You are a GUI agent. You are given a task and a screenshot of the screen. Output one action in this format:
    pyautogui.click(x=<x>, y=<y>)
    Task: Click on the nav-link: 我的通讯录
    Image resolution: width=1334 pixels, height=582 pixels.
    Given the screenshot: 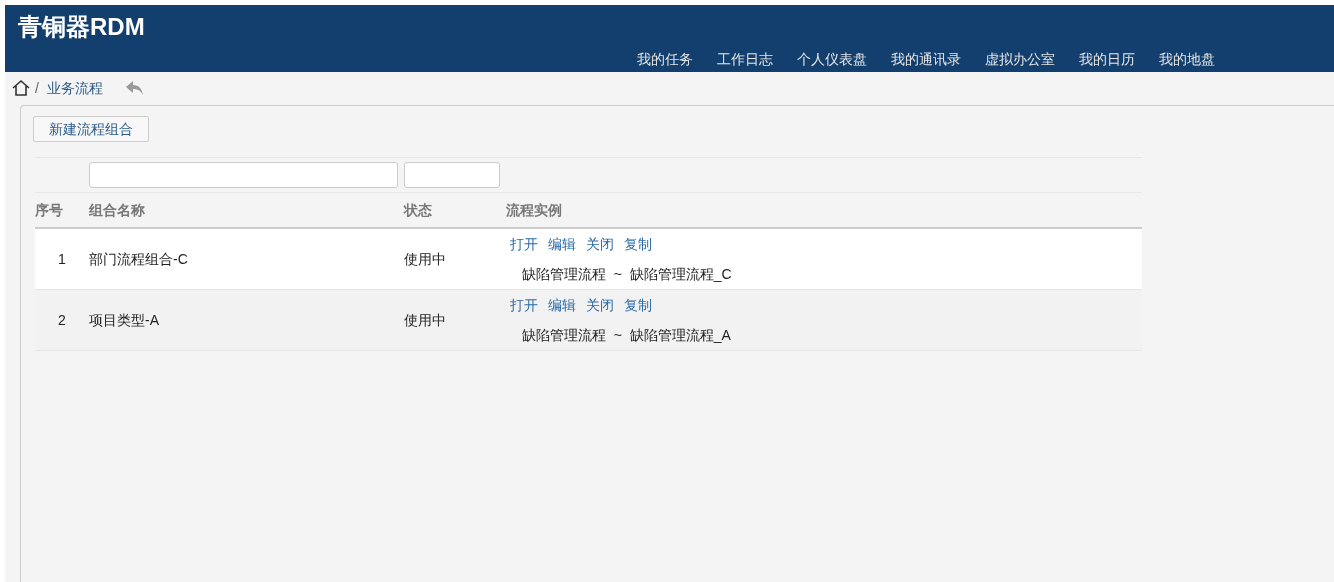 What is the action you would take?
    pyautogui.click(x=926, y=59)
    